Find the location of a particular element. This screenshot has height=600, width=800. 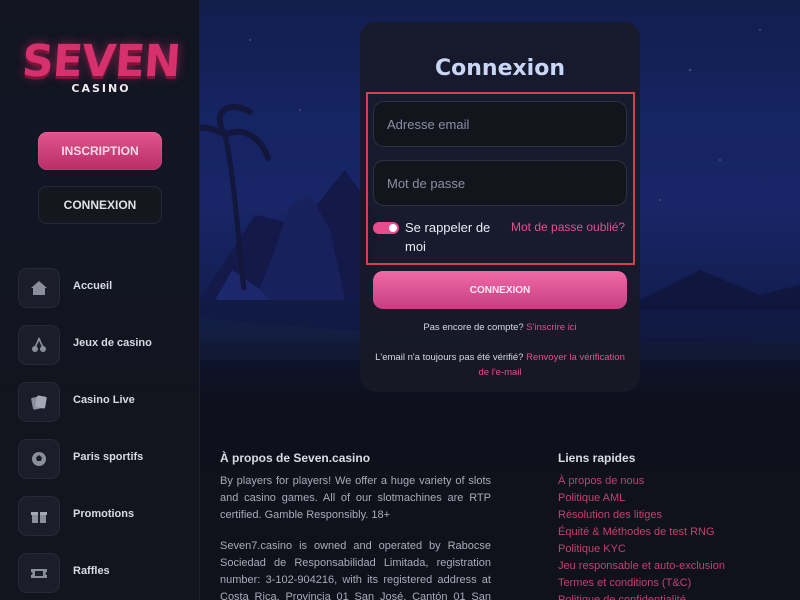

unverified-text: L'email n'a toujours pas été vérifié? is located at coordinates (449, 357).